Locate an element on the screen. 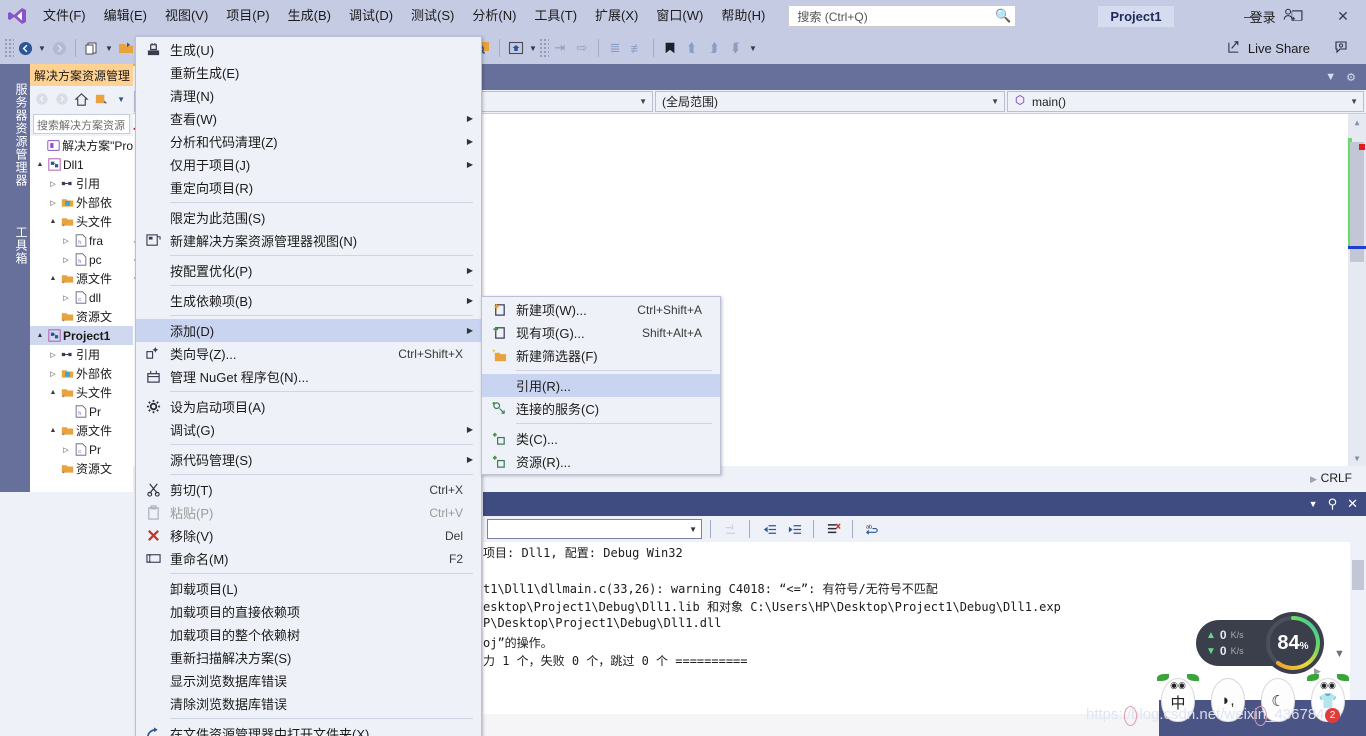 The width and height of the screenshot is (1366, 736). step-over-icon: ⇨ is located at coordinates (582, 48).